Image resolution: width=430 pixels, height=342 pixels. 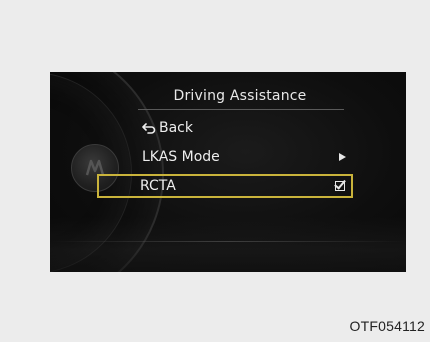 What do you see at coordinates (387, 326) in the screenshot?
I see `figure-code: OTF054112` at bounding box center [387, 326].